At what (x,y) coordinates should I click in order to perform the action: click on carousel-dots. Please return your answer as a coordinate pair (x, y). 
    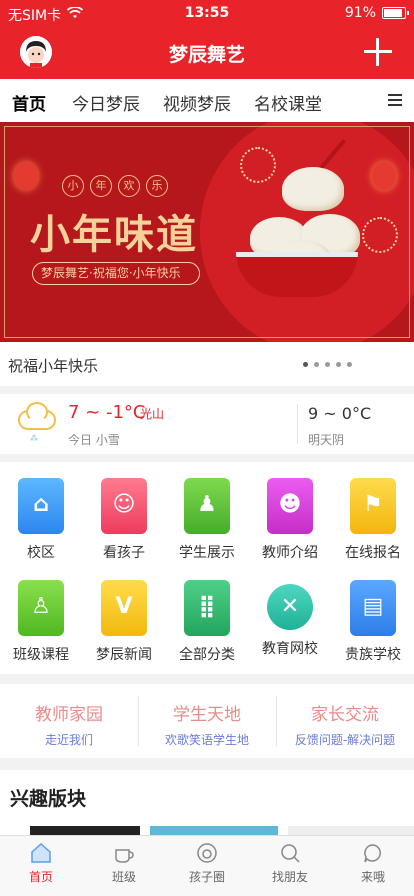
    Looking at the image, I should click on (327, 364).